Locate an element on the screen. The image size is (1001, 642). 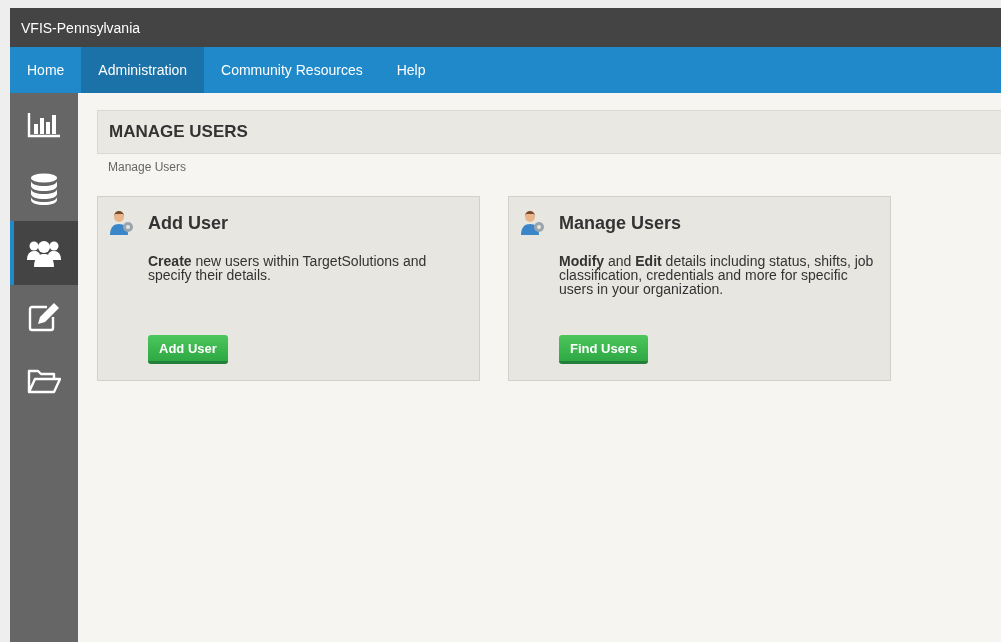
nav-tab: Help is located at coordinates (411, 70).